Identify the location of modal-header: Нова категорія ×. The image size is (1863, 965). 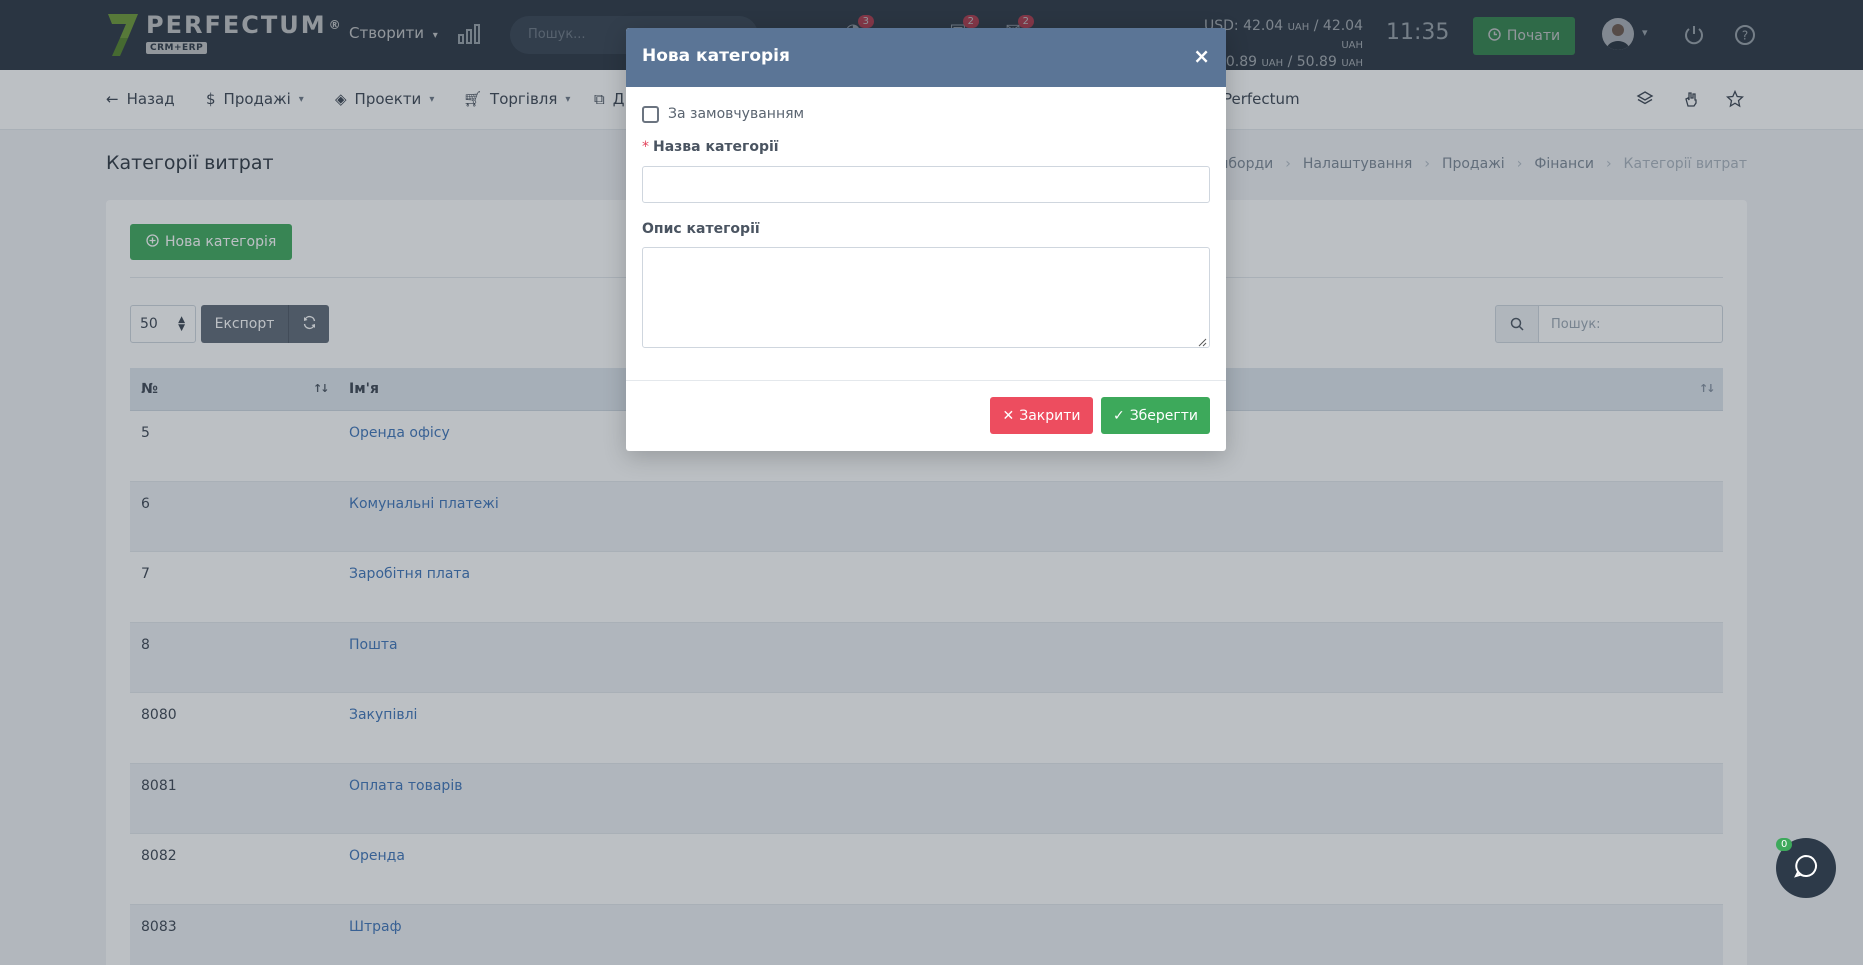
(926, 57).